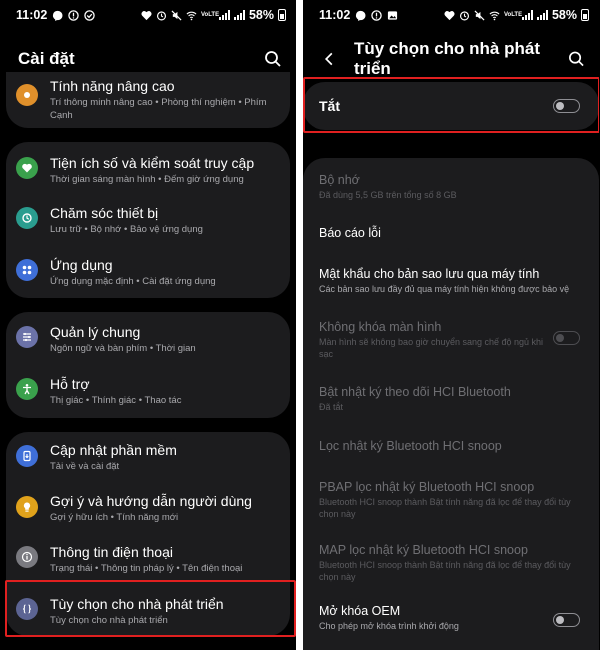 Image resolution: width=600 pixels, height=650 pixels. I want to click on screen-divider, so click(299, 325).